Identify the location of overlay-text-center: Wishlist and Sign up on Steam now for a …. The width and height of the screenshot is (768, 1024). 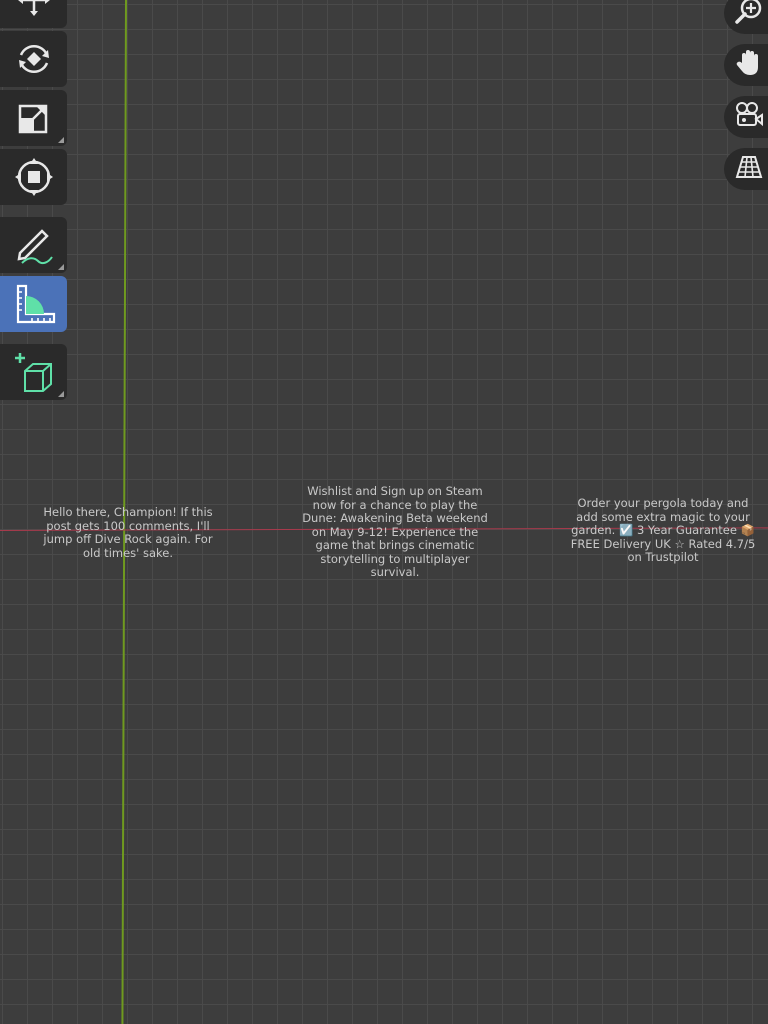
(395, 531).